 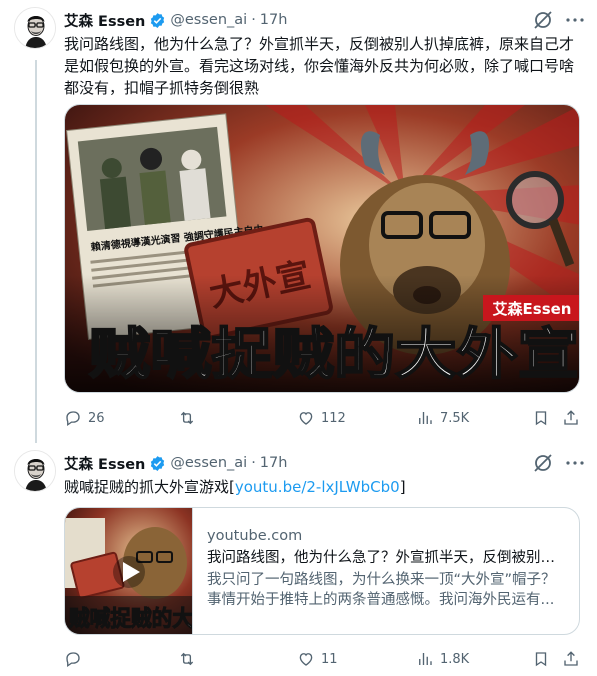 I want to click on reply-count: 26, so click(x=96, y=418).